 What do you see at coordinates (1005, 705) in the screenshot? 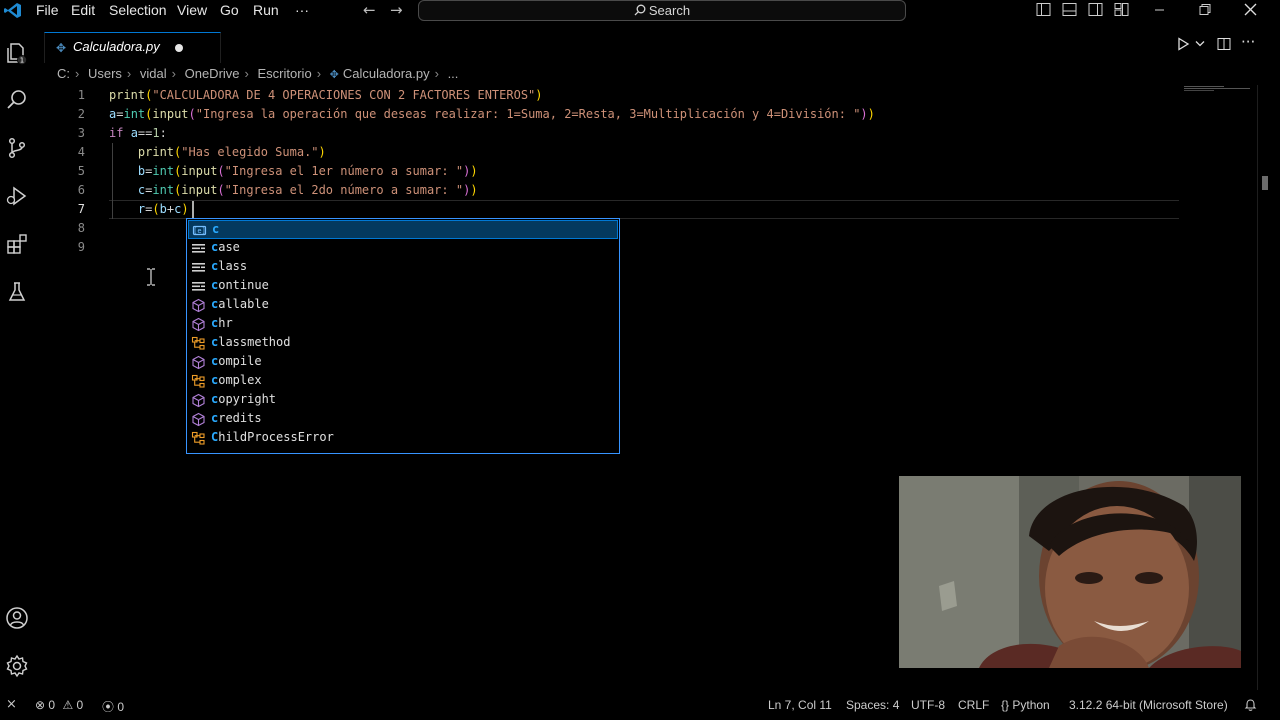
I see `braces-icon: {}` at bounding box center [1005, 705].